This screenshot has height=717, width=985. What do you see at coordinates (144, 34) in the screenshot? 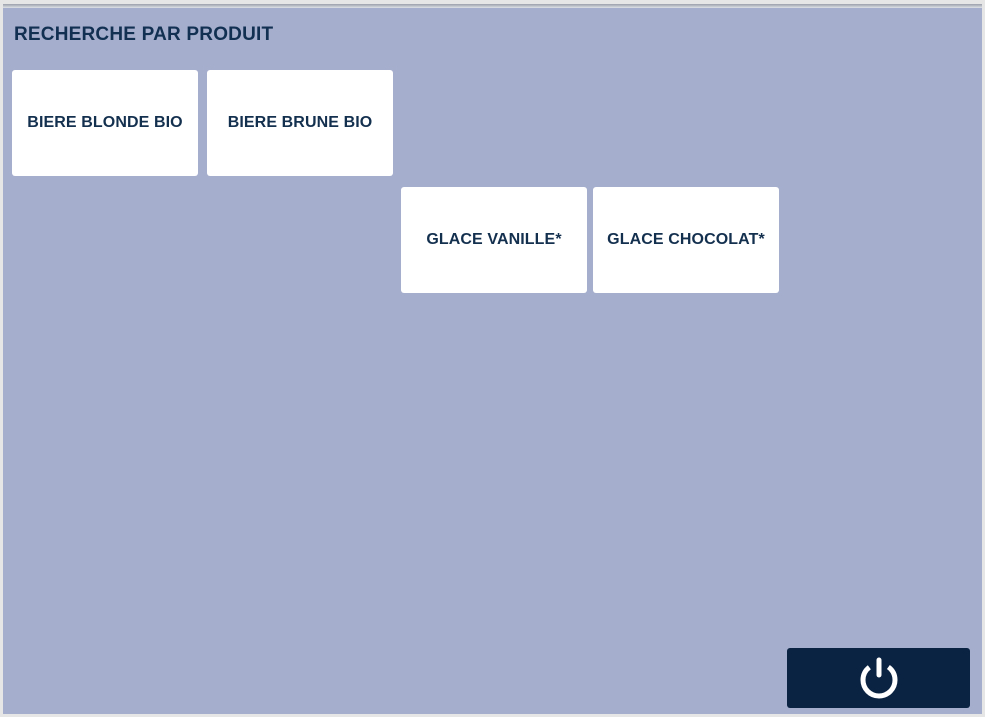
I see `page-title: RECHERCHE PAR PRODUIT` at bounding box center [144, 34].